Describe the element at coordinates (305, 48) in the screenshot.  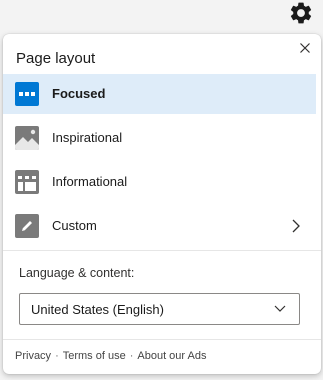
I see `close-icon` at that location.